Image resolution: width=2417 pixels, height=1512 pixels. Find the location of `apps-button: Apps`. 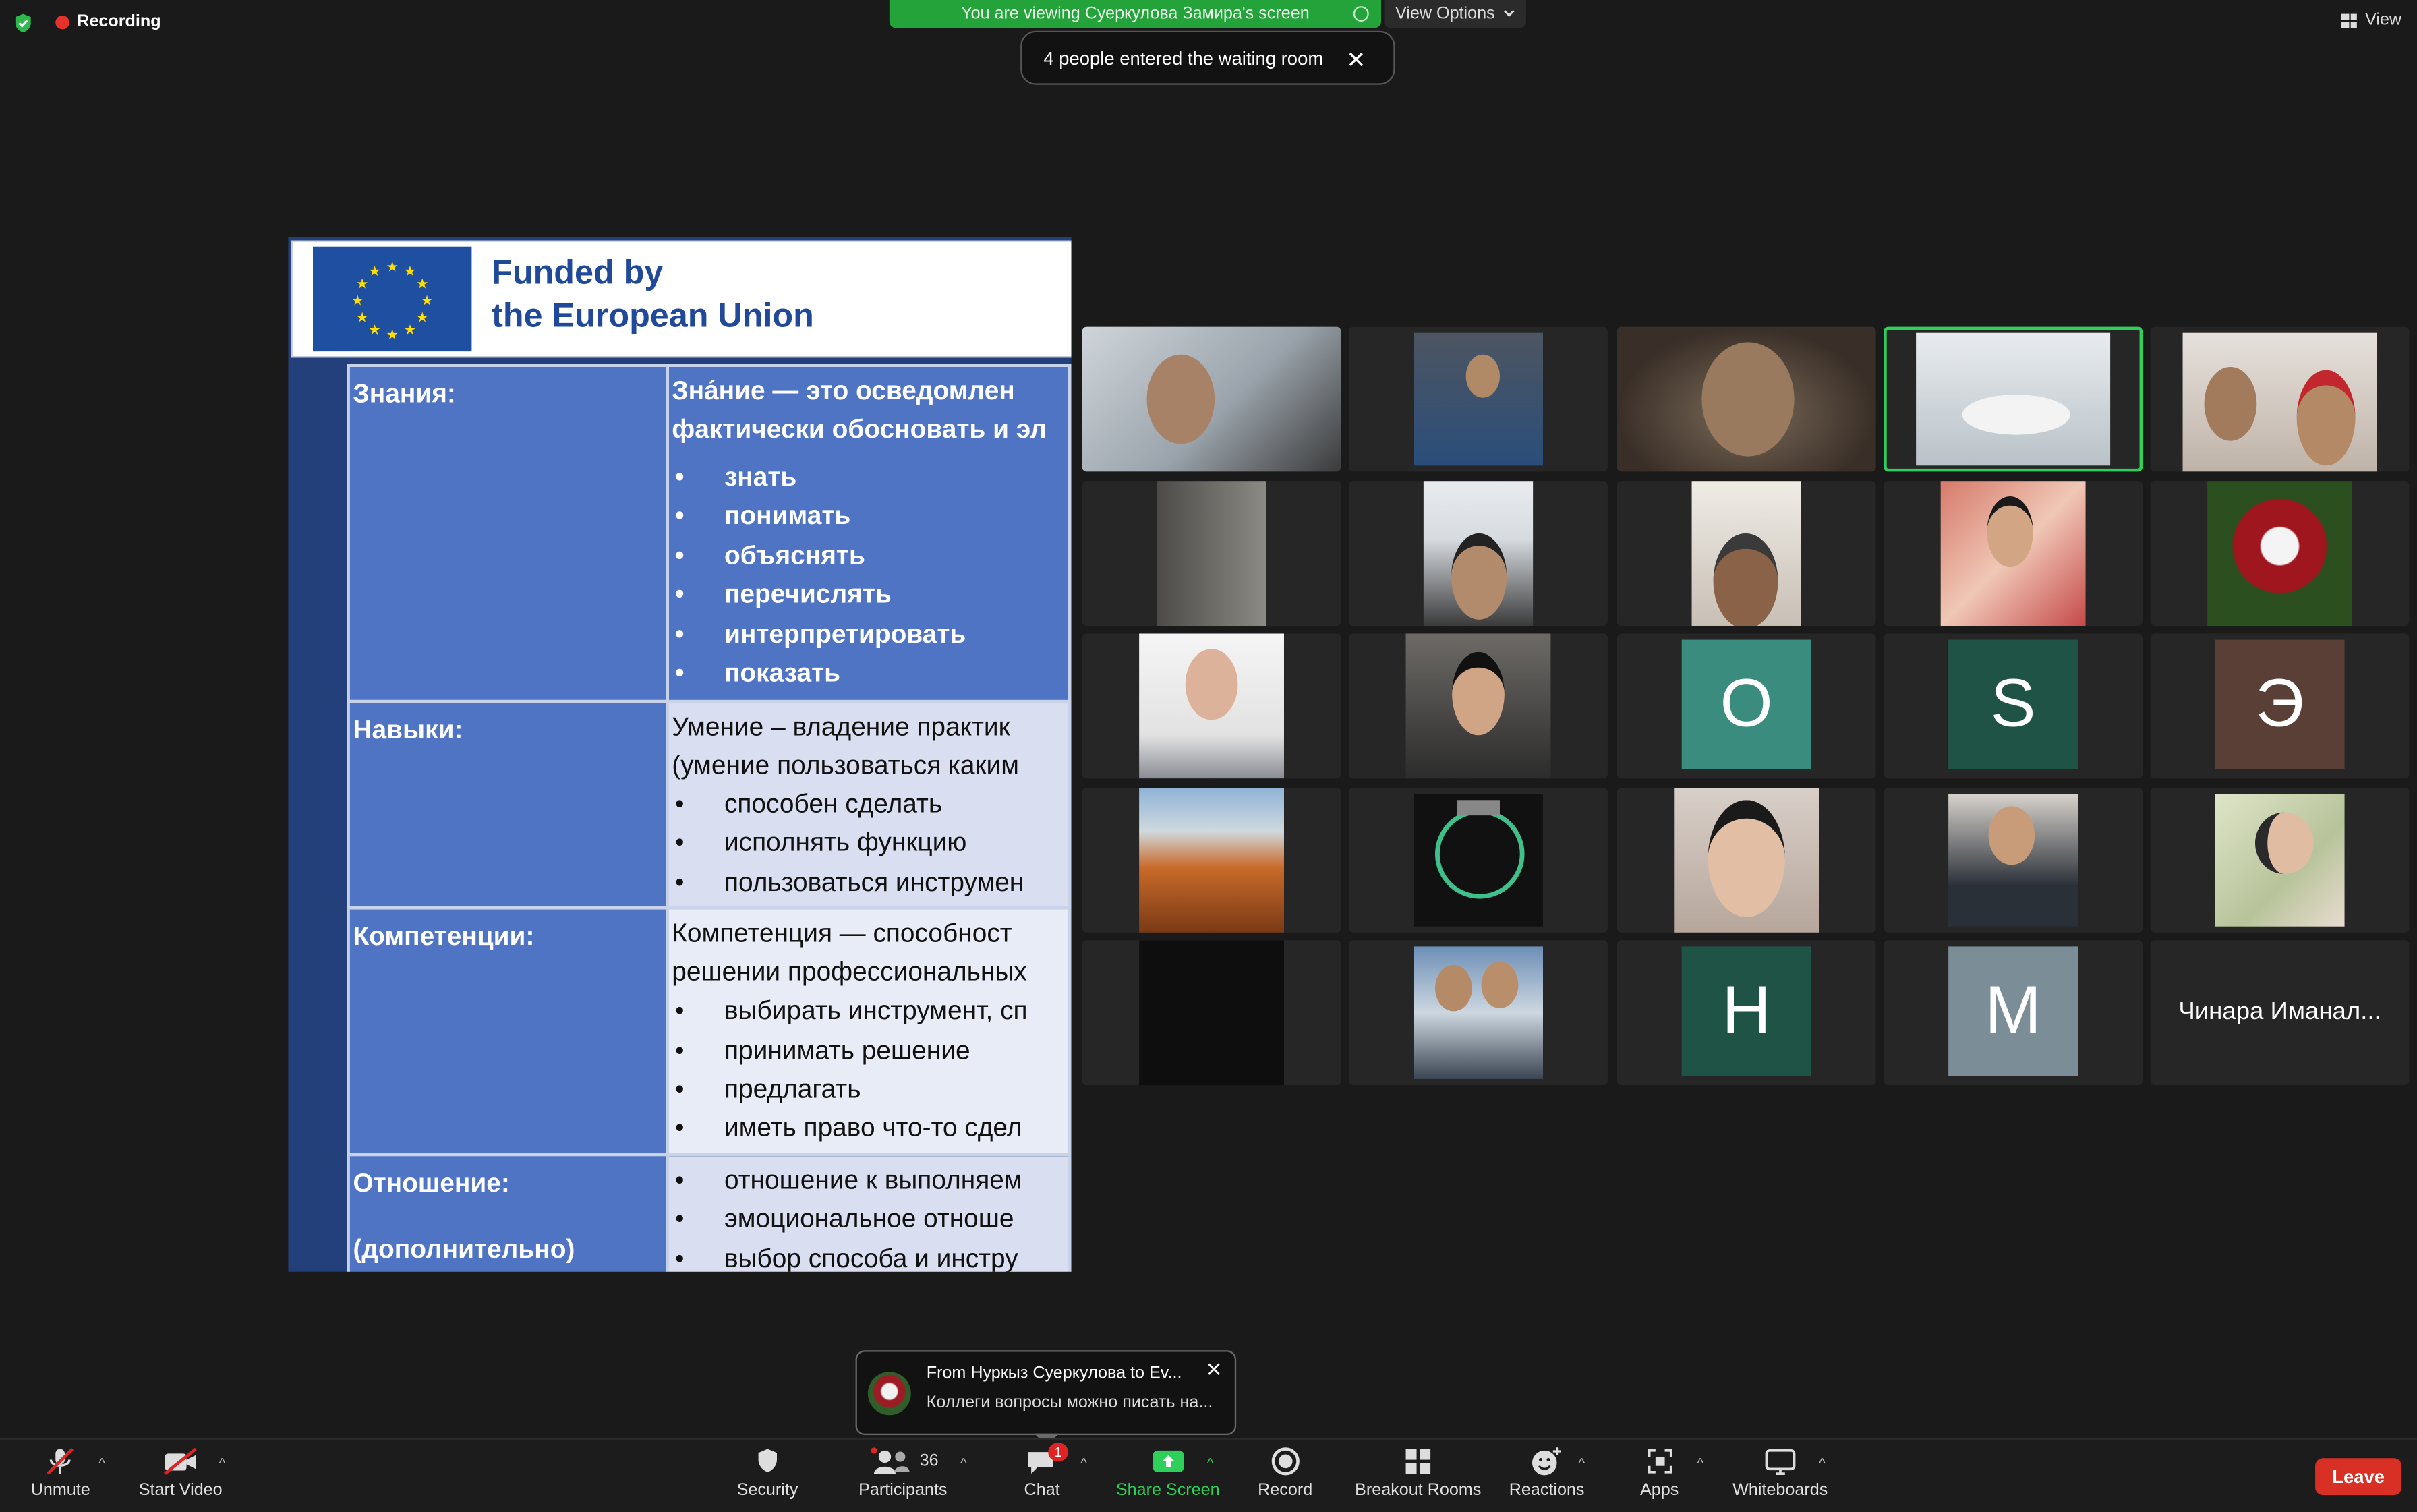

apps-button: Apps is located at coordinates (1659, 1473).